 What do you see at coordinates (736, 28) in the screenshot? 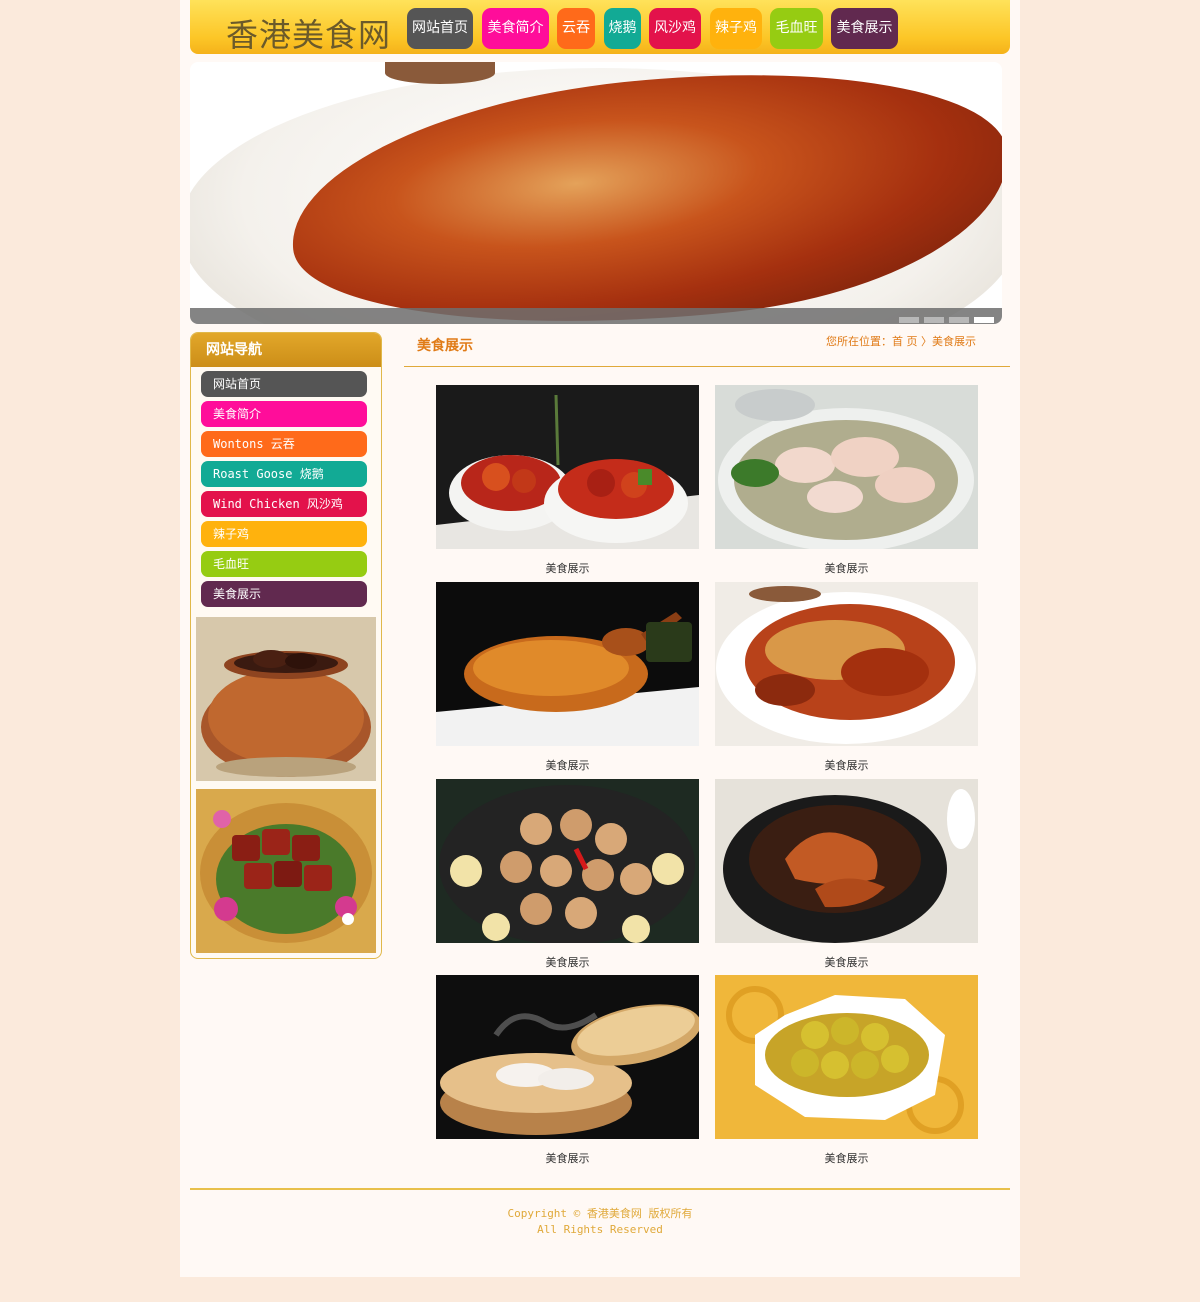
I see `nav-item-spicy-chicken: 辣子鸡` at bounding box center [736, 28].